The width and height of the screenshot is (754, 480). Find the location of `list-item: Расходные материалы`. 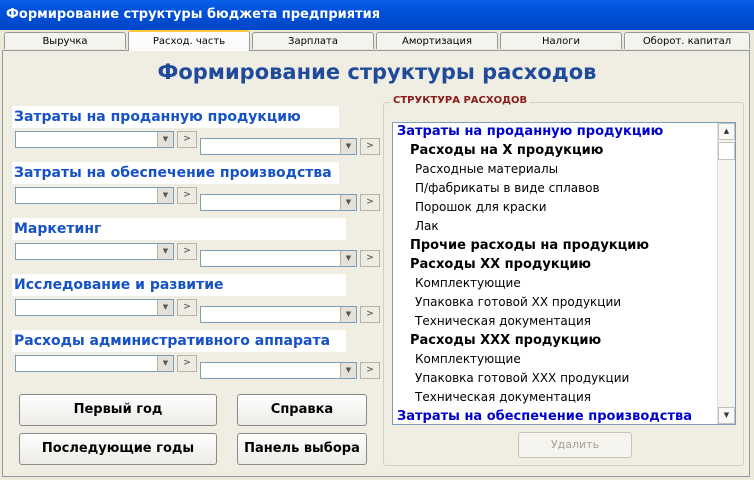

list-item: Расходные материалы is located at coordinates (475, 171).